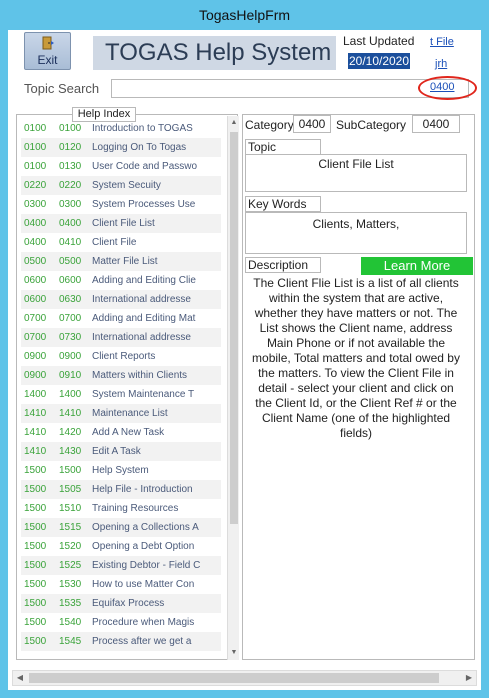 This screenshot has width=489, height=698. I want to click on index-row-title: Logging On To Togas, so click(139, 147).